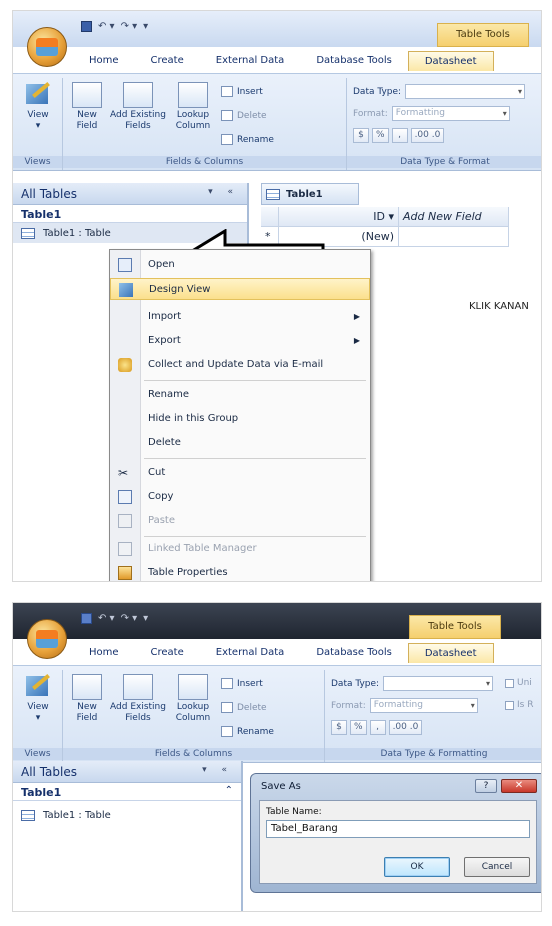 Image resolution: width=552 pixels, height=926 pixels. Describe the element at coordinates (127, 815) in the screenshot. I see `nav-item-table1: Table1 : Table` at that location.